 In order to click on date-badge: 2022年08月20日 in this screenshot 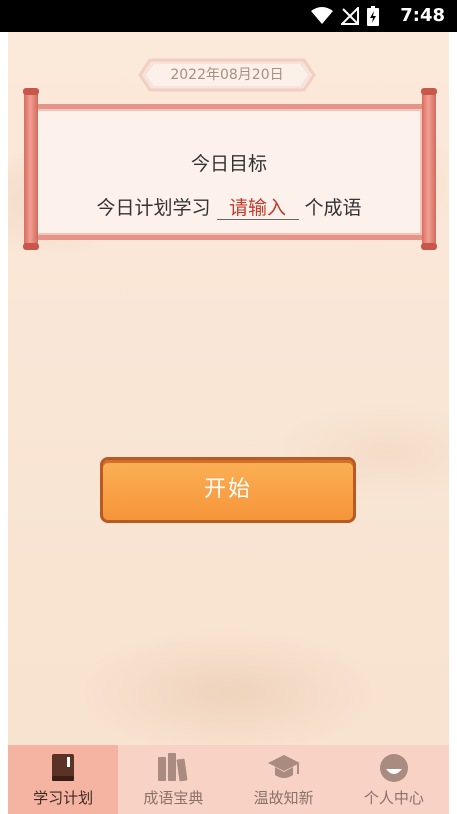, I will do `click(227, 75)`.